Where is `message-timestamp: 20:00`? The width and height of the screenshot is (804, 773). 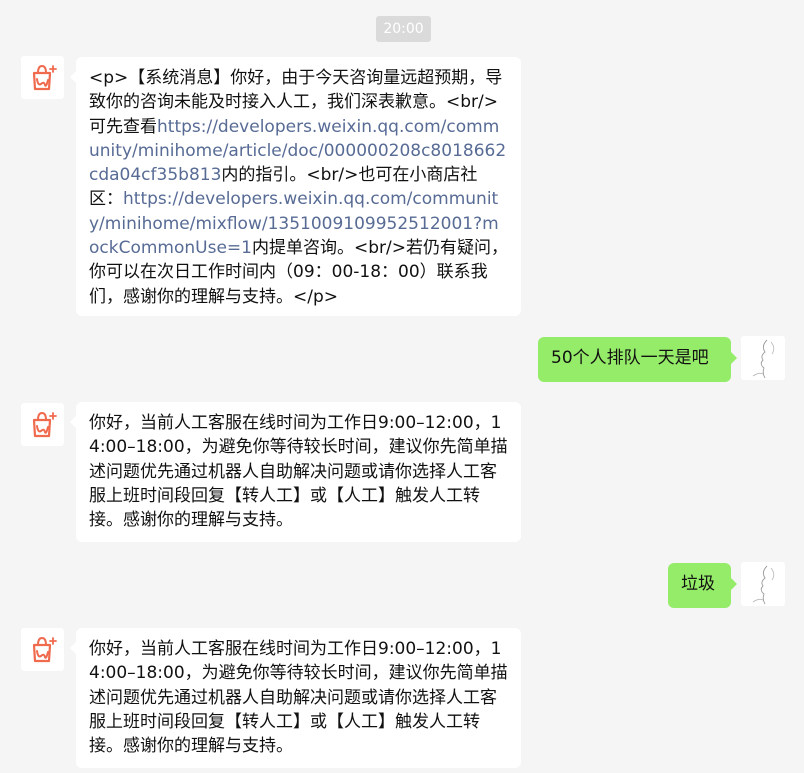 message-timestamp: 20:00 is located at coordinates (403, 29).